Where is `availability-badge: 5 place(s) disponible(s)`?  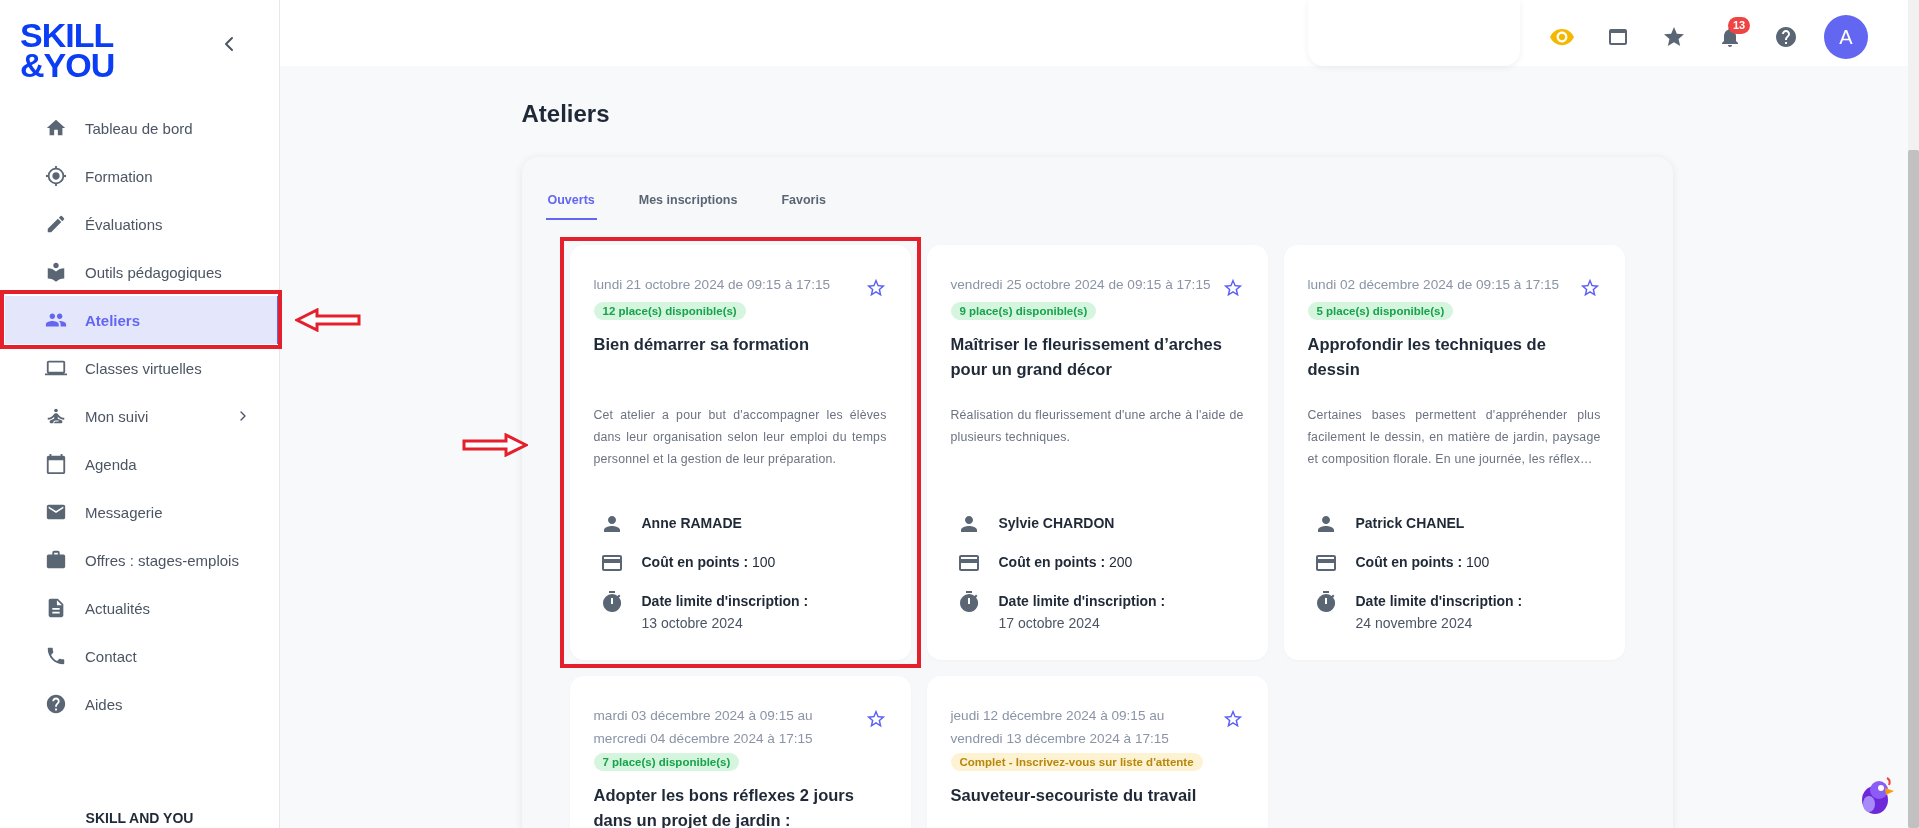 availability-badge: 5 place(s) disponible(s) is located at coordinates (1380, 311).